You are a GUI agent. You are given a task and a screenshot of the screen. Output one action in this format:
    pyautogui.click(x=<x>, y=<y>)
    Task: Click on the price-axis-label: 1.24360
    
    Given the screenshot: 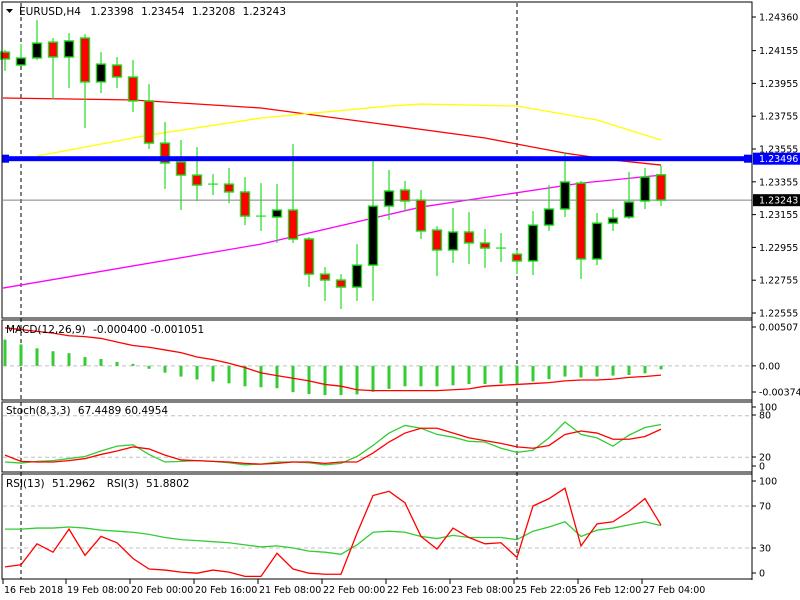 What is the action you would take?
    pyautogui.click(x=778, y=18)
    